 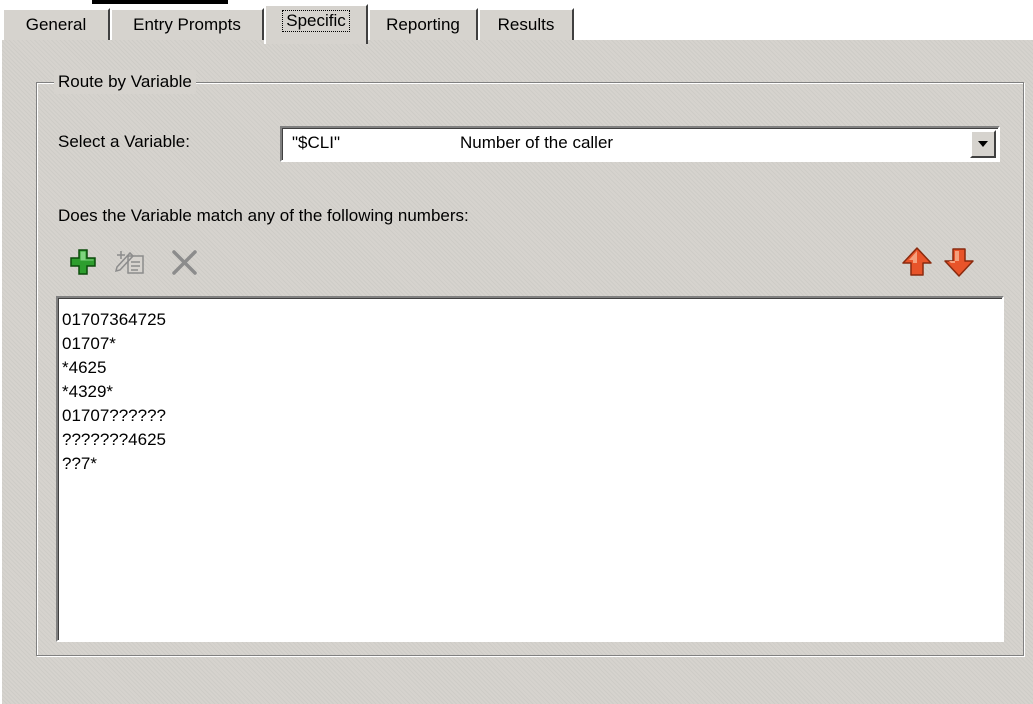 I want to click on tab-entry-prompts: Entry Prompts, so click(x=187, y=24).